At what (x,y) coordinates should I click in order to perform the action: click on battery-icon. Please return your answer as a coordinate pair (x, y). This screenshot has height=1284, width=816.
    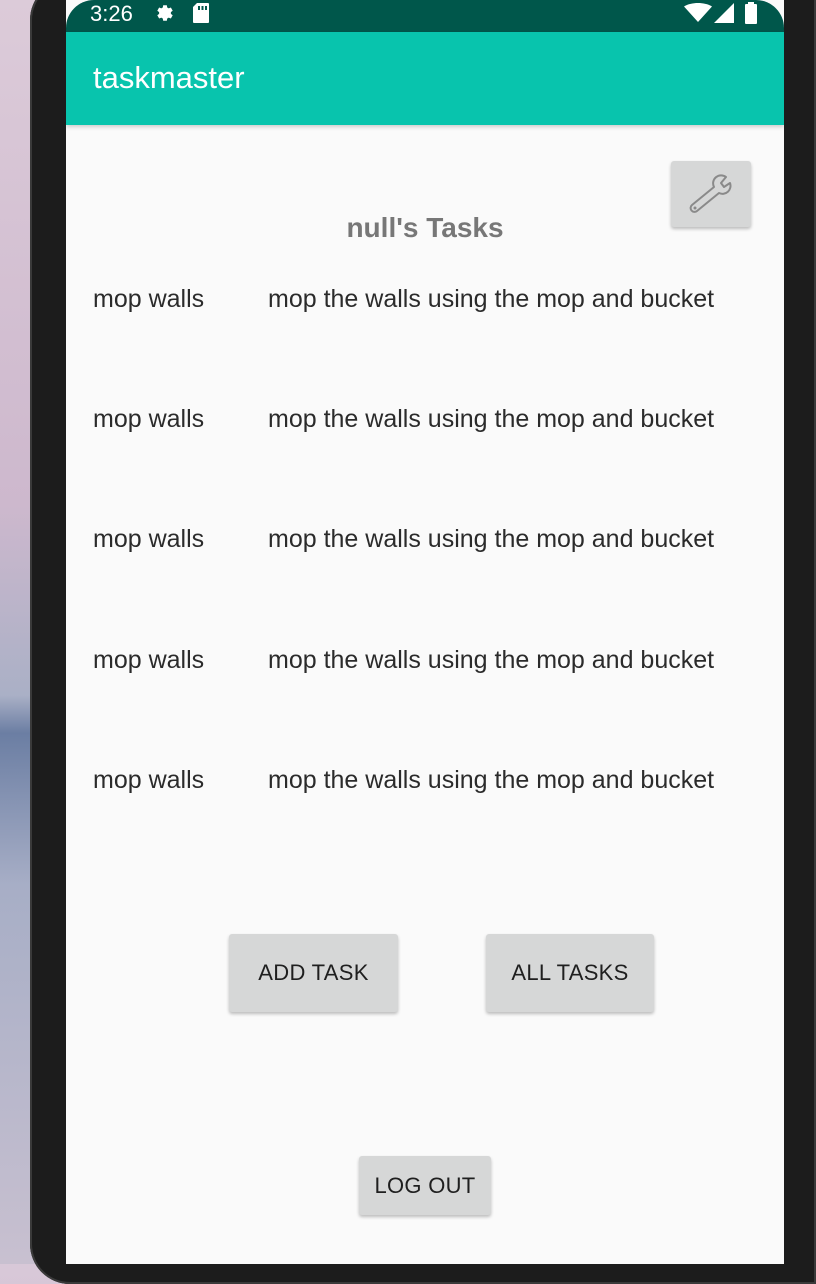
    Looking at the image, I should click on (751, 15).